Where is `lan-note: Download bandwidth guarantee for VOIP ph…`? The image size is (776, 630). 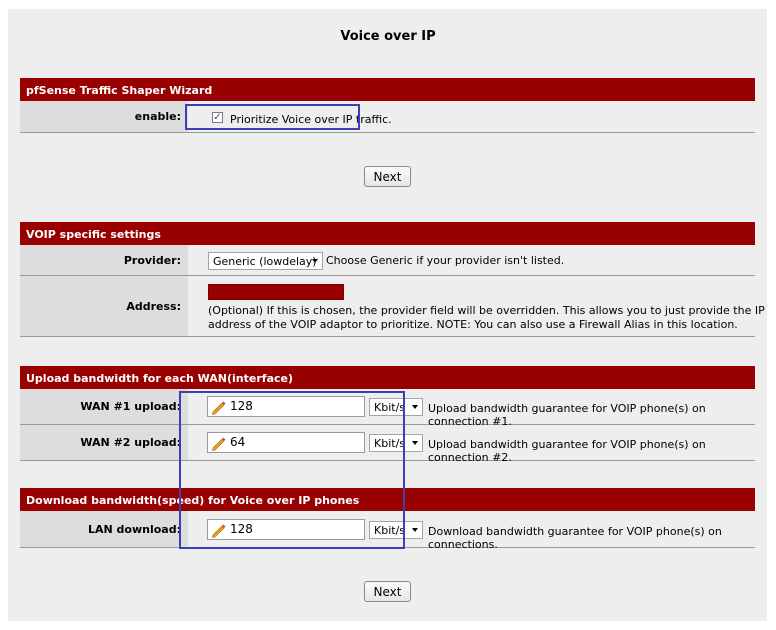 lan-note: Download bandwidth guarantee for VOIP ph… is located at coordinates (575, 538).